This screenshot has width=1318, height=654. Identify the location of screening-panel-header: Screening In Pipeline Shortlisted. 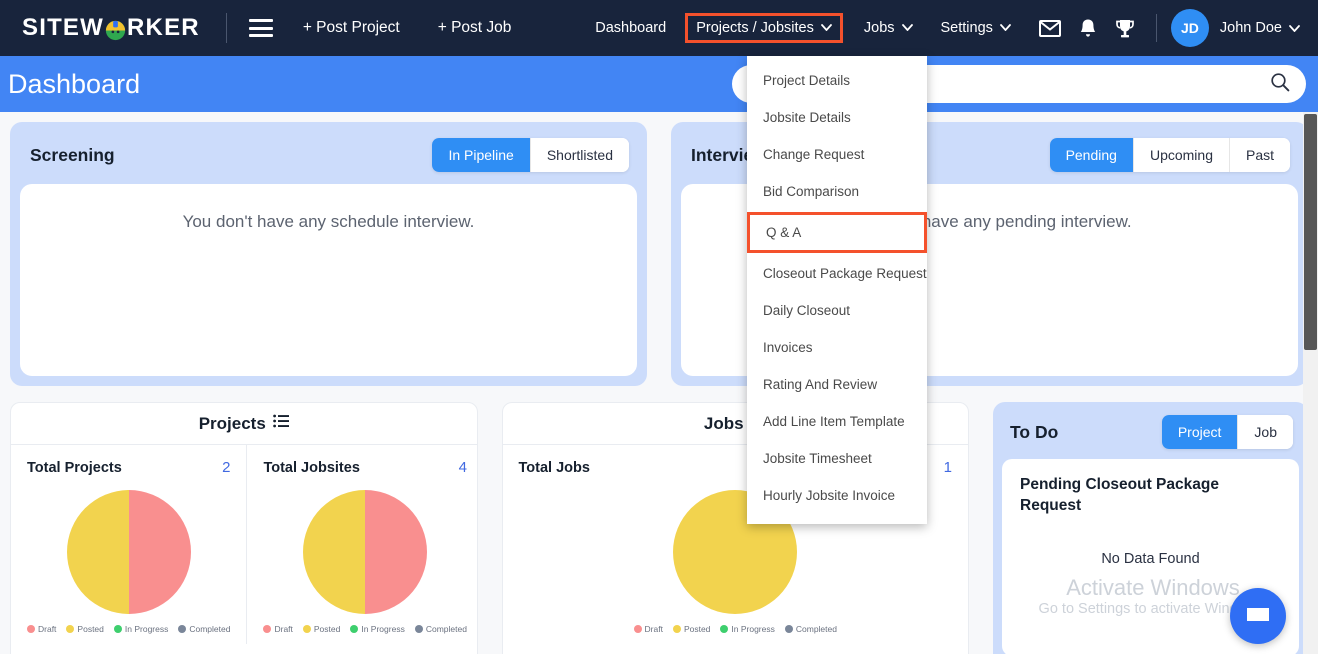
(328, 158).